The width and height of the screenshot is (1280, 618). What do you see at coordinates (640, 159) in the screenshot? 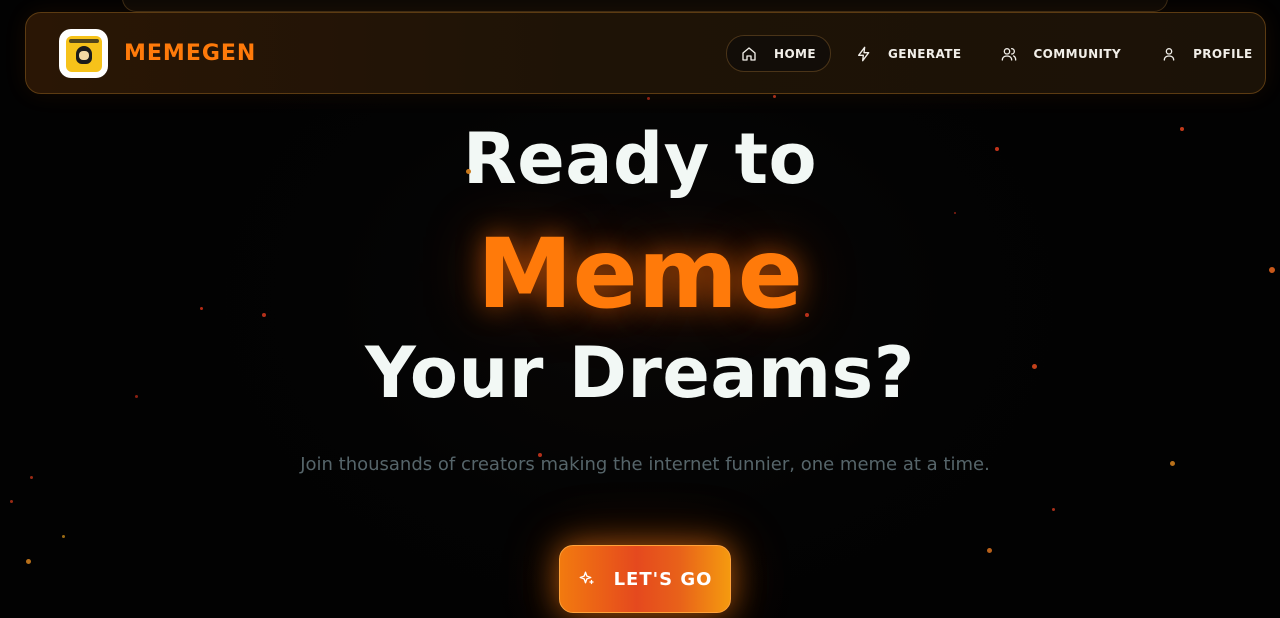
I see `hero-title-line-1: Ready to` at bounding box center [640, 159].